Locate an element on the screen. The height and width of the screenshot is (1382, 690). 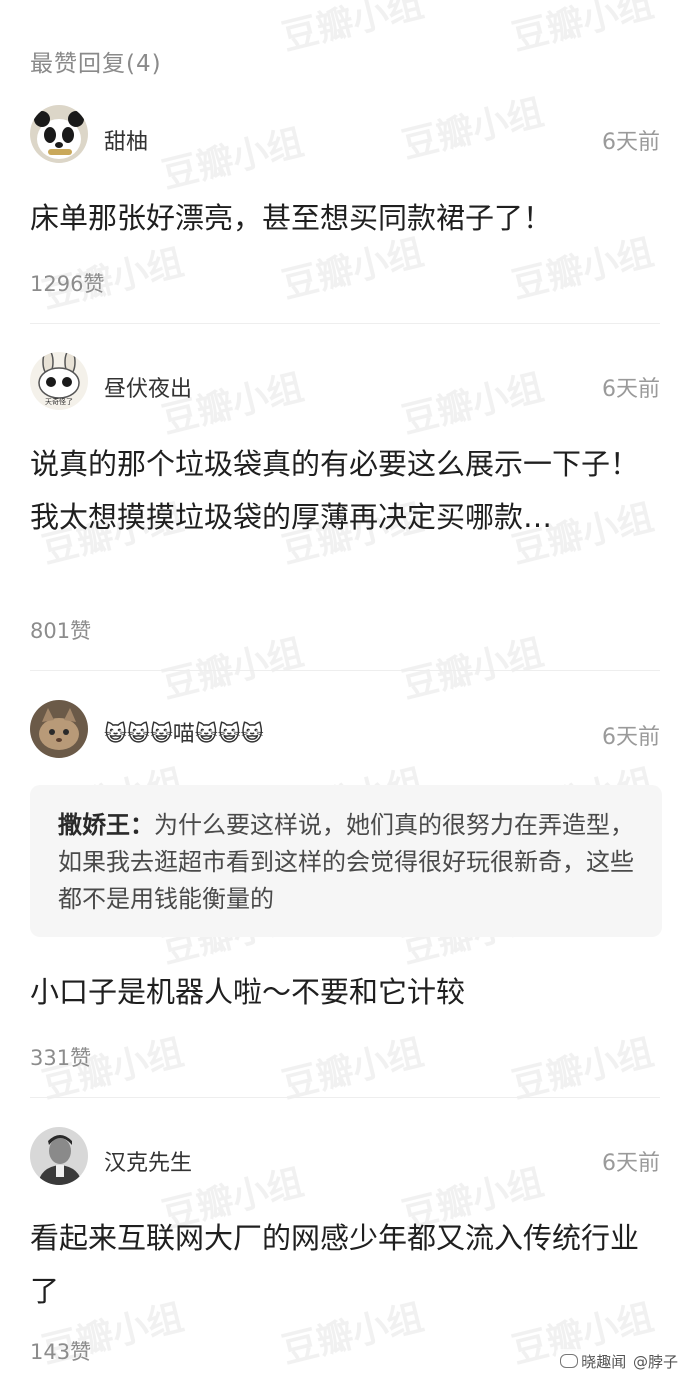
source-handle: @脖子 is located at coordinates (655, 1362).